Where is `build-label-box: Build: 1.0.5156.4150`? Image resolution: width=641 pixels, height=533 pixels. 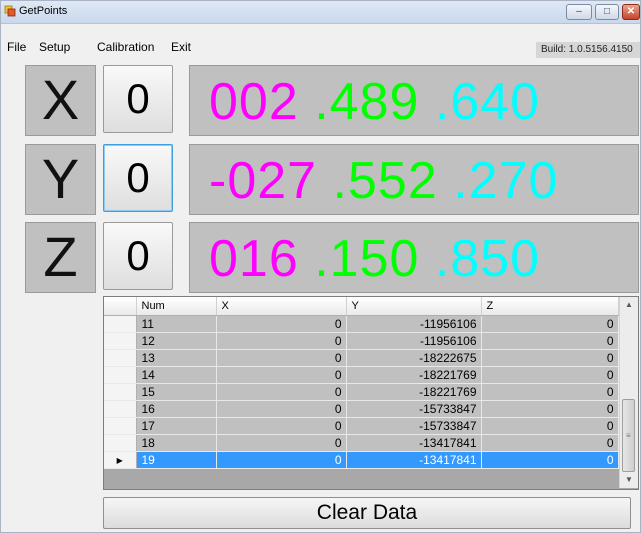
build-label-box: Build: 1.0.5156.4150 is located at coordinates (588, 50).